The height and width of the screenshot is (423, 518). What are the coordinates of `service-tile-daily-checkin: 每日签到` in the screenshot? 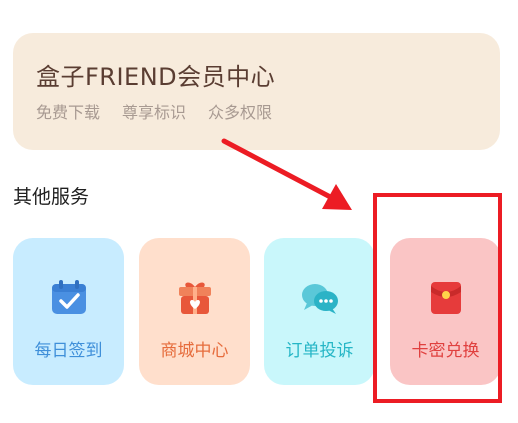 It's located at (68, 311).